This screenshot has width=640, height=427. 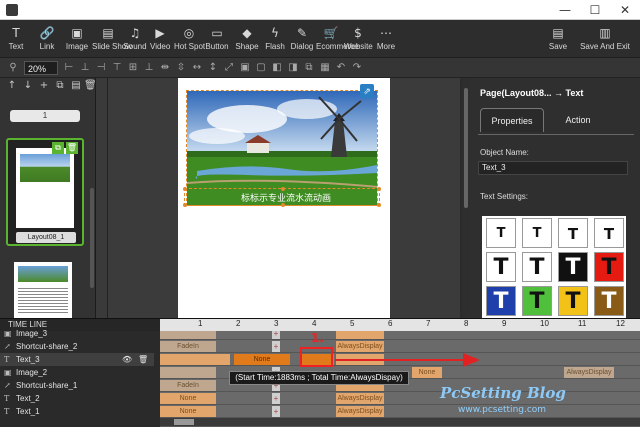 I want to click on minimize-button: —, so click(x=565, y=10).